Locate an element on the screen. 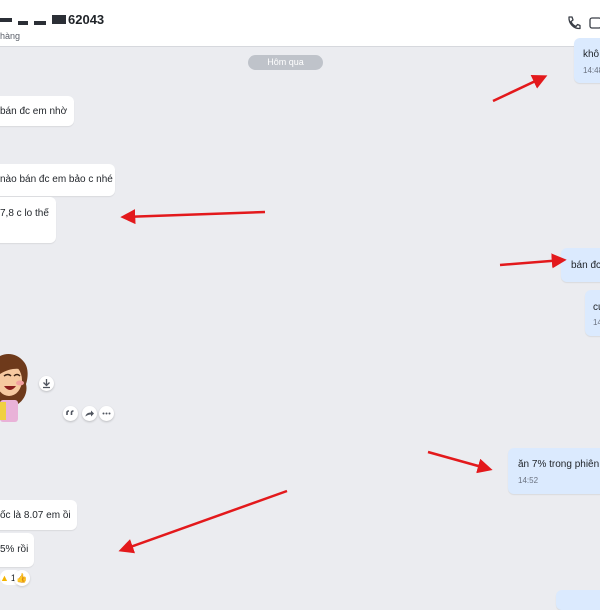 This screenshot has width=600, height=610. thumbs-up-icon: ▲ is located at coordinates (4, 577).